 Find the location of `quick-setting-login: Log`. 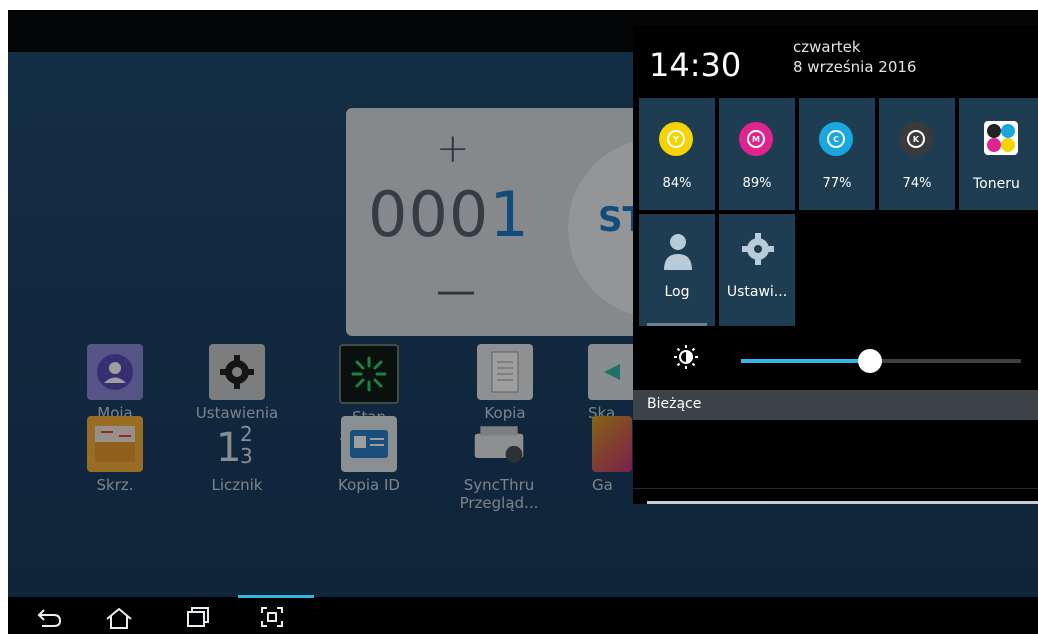

quick-setting-login: Log is located at coordinates (677, 270).